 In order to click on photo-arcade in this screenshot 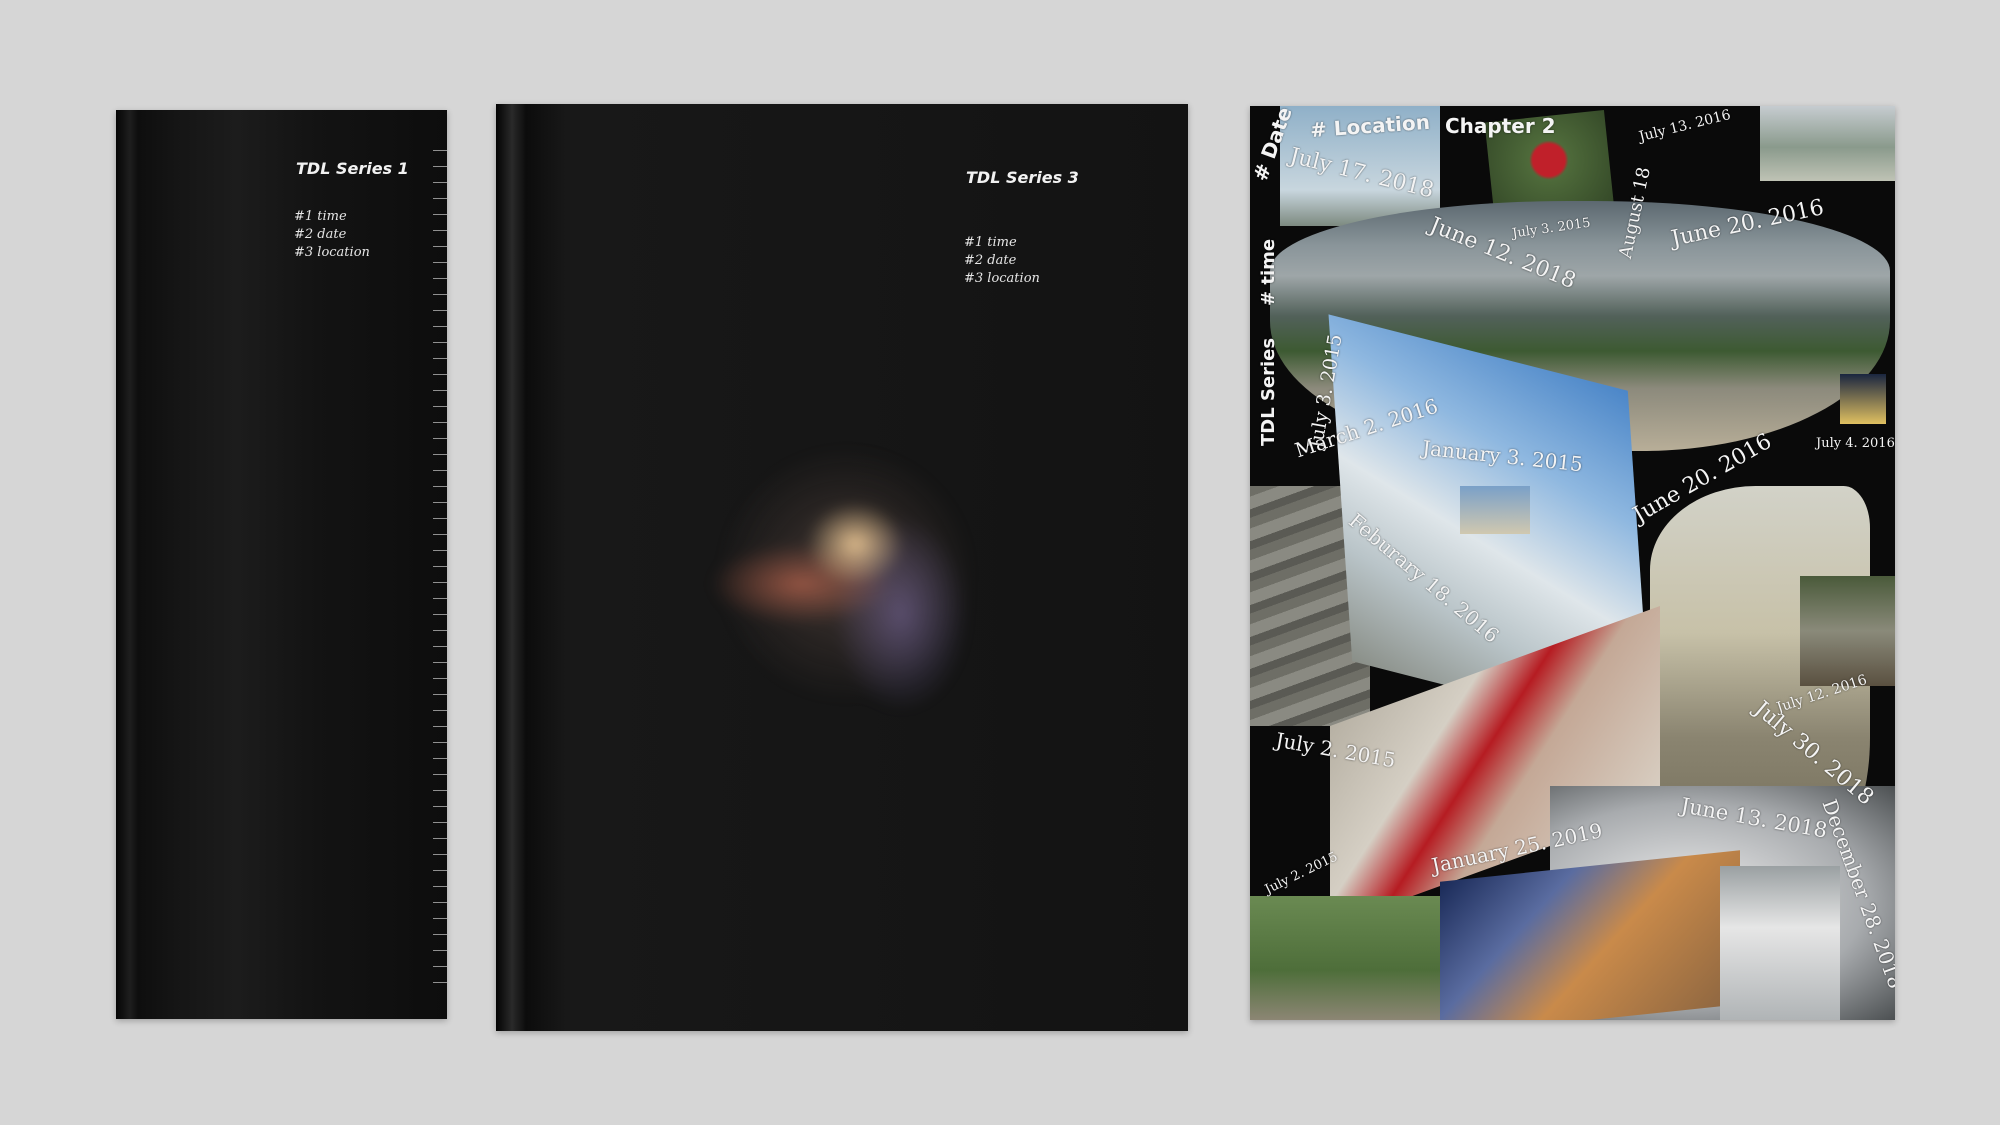, I will do `click(1590, 935)`.